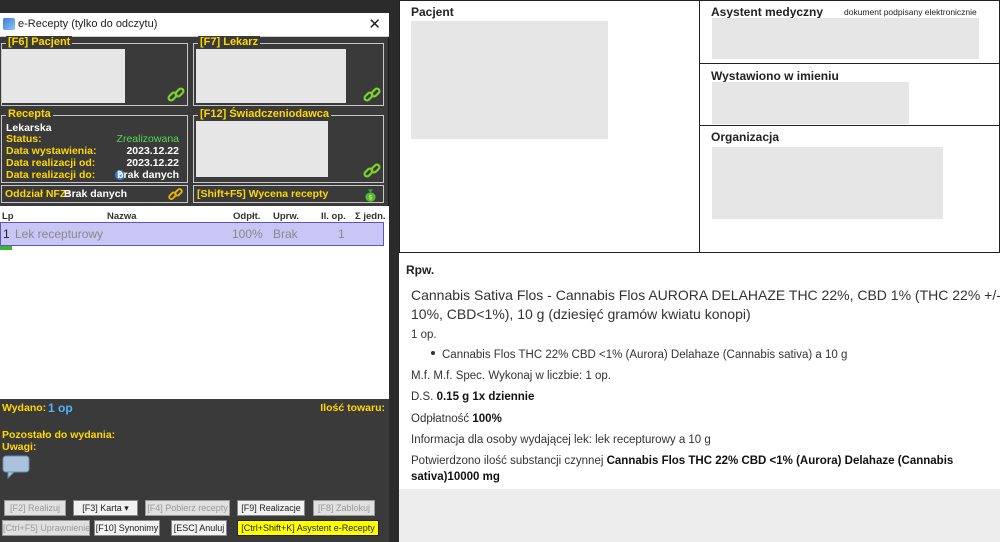 This screenshot has width=1000, height=542. What do you see at coordinates (122, 216) in the screenshot?
I see `col-header-nazwa: Nazwa` at bounding box center [122, 216].